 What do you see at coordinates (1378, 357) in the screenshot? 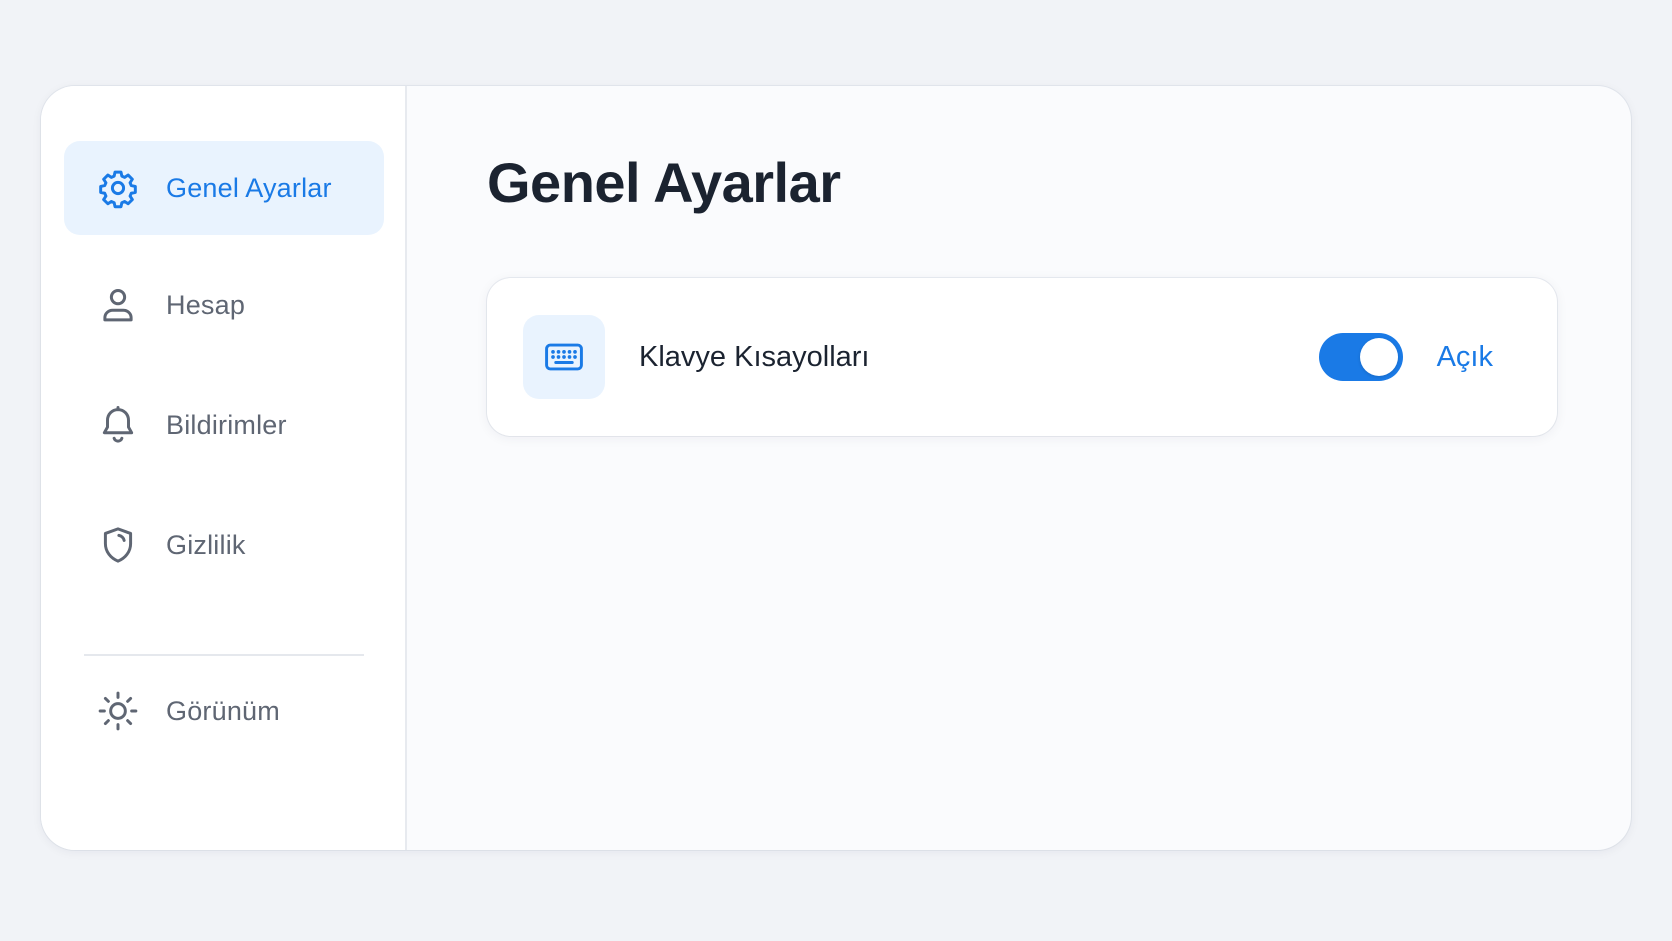
I see `toggle-knob` at bounding box center [1378, 357].